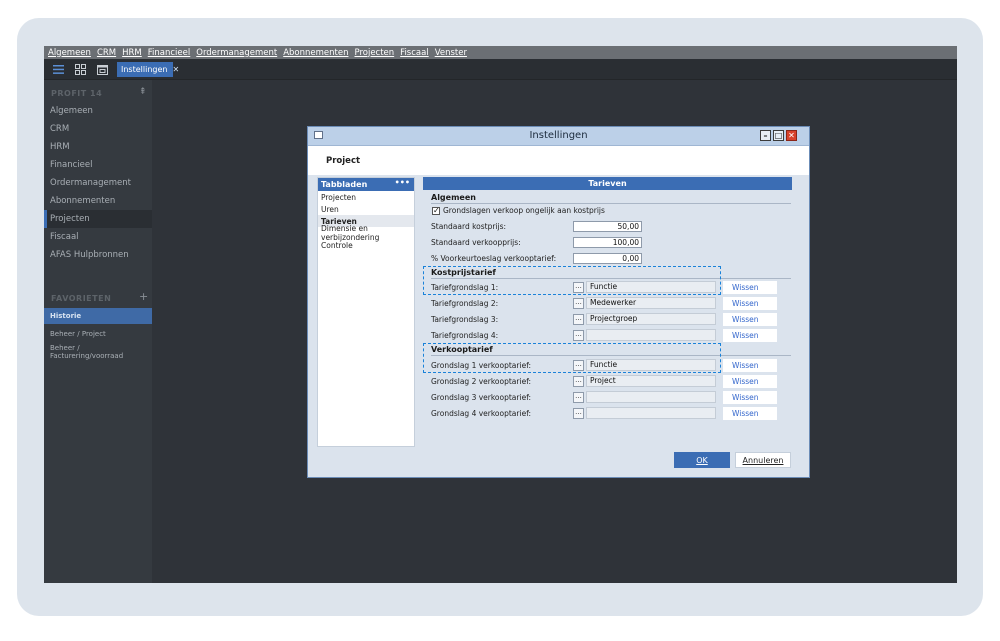  What do you see at coordinates (414, 53) in the screenshot?
I see `menu-fiscaal: Fiscaal` at bounding box center [414, 53].